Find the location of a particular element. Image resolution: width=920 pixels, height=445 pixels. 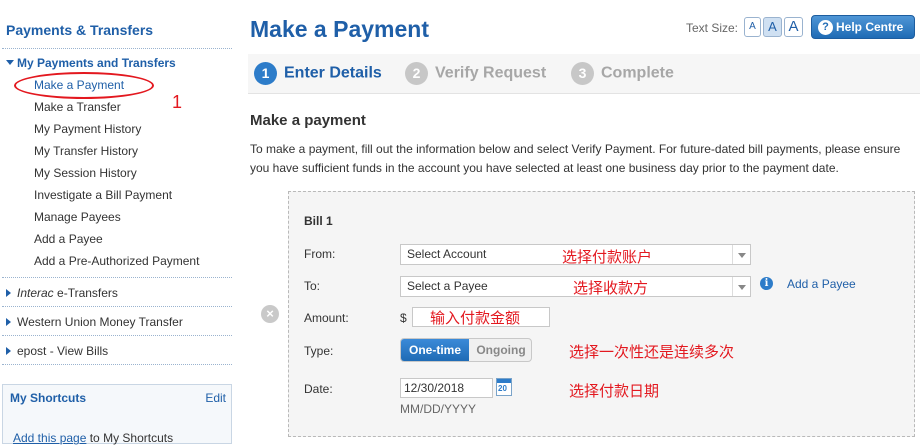

calendar-icon: 20 is located at coordinates (504, 387).